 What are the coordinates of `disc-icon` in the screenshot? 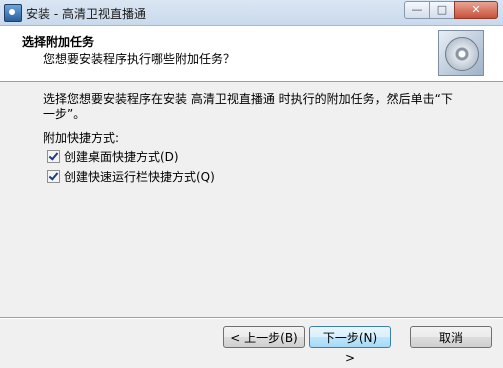 It's located at (462, 54).